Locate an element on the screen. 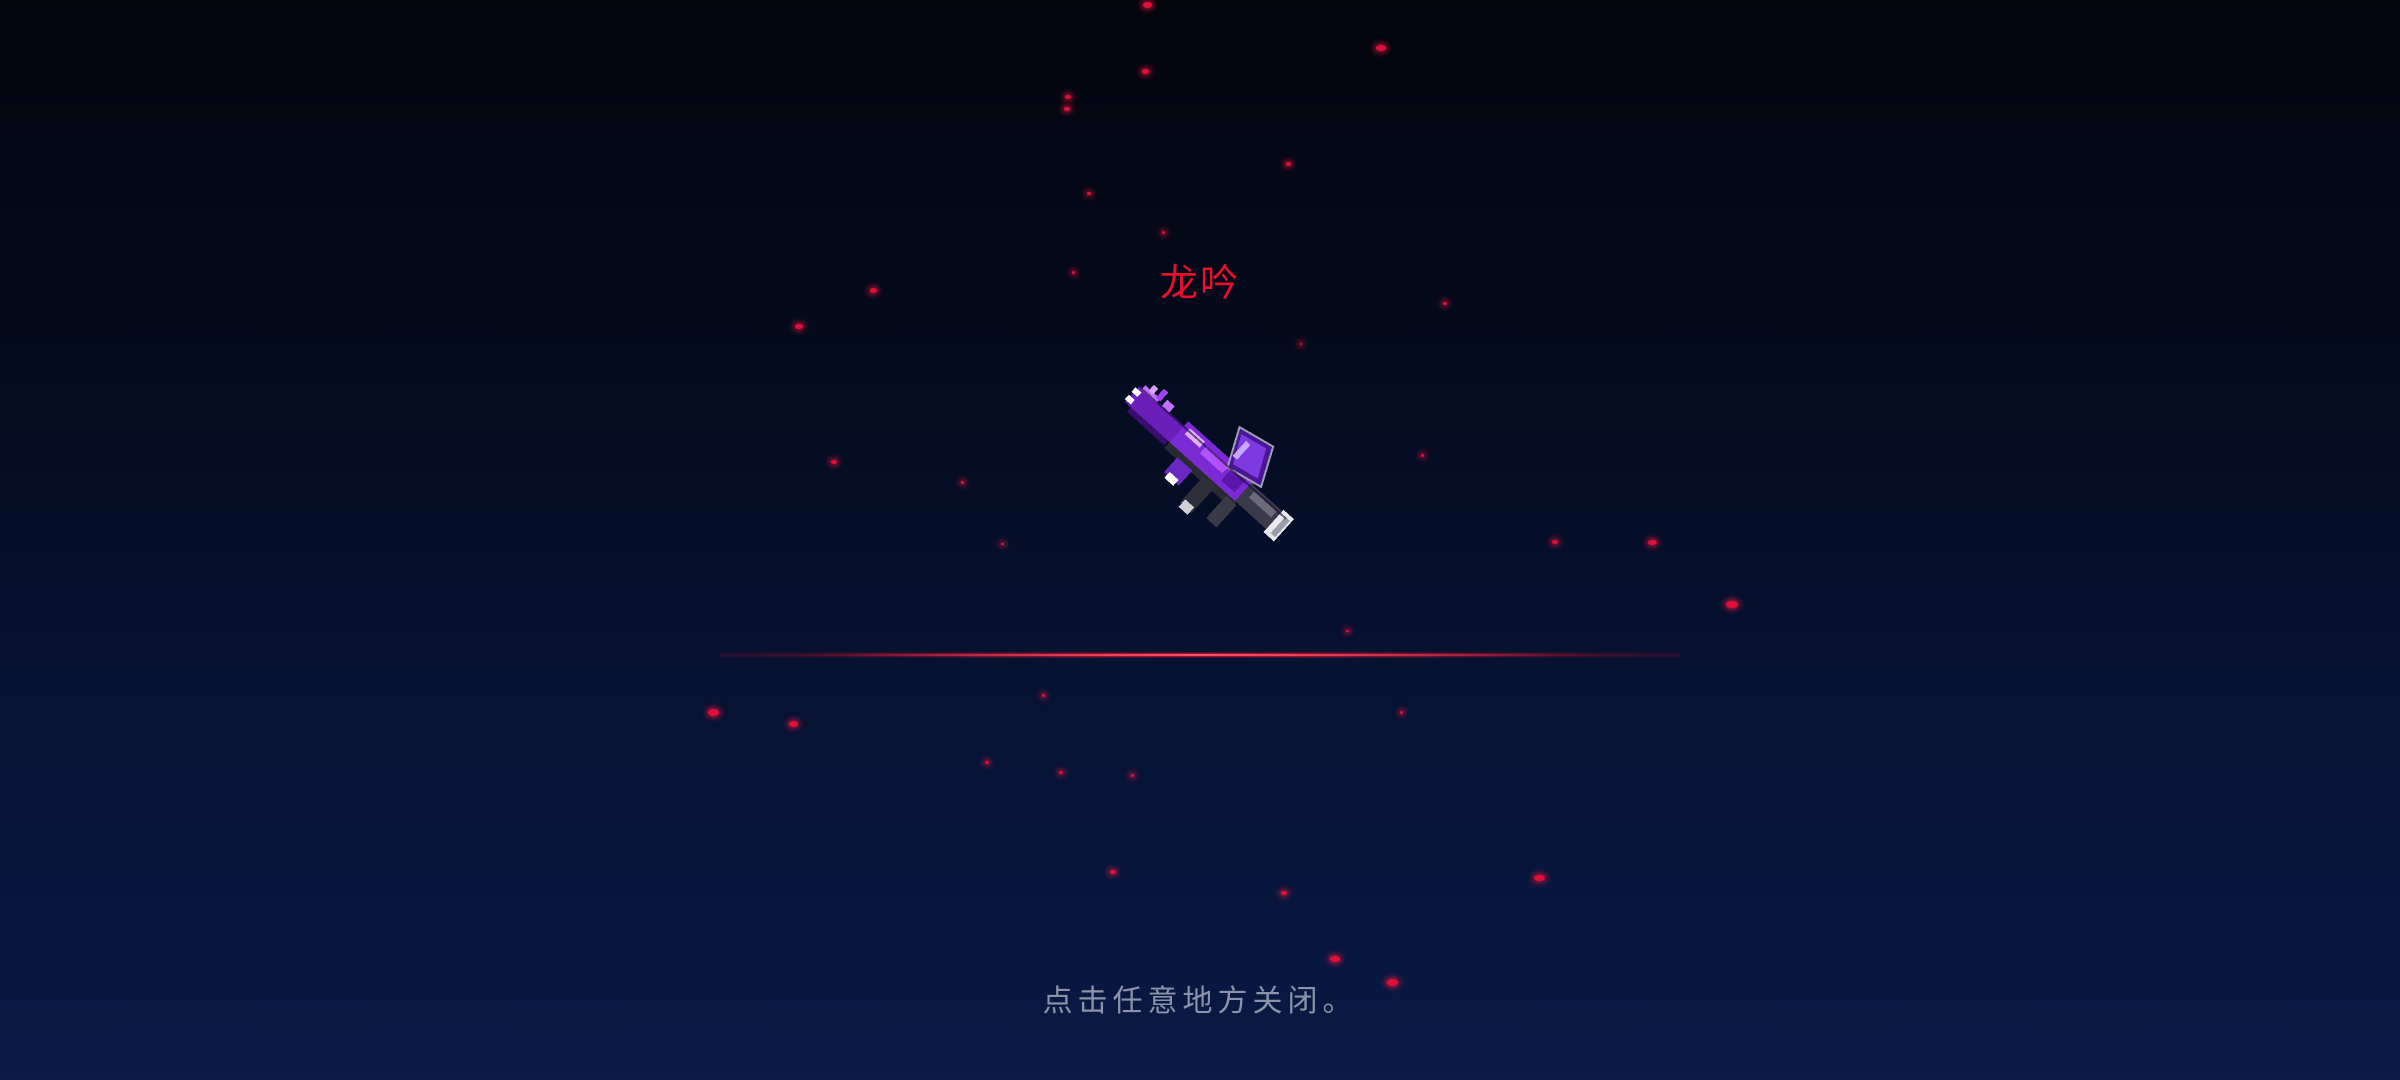 The height and width of the screenshot is (1080, 2400). tap-to-close-hint: 点击任意地方关闭。 is located at coordinates (1200, 1001).